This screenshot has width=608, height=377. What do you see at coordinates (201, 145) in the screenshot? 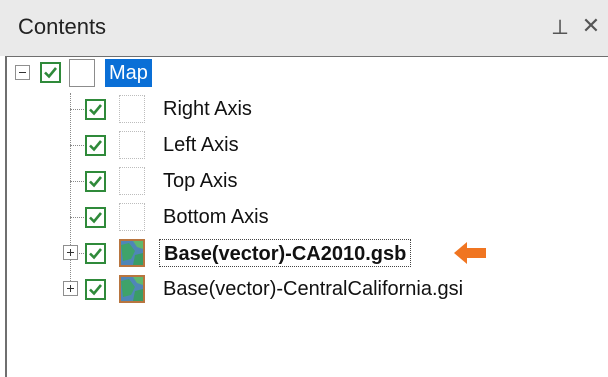
I see `tree-item-left-axis: Left Axis` at bounding box center [201, 145].